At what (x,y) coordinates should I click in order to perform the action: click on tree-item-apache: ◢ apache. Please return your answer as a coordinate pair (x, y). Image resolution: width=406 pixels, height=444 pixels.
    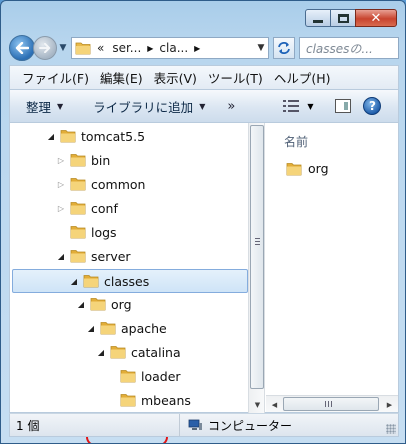
    Looking at the image, I should click on (129, 328).